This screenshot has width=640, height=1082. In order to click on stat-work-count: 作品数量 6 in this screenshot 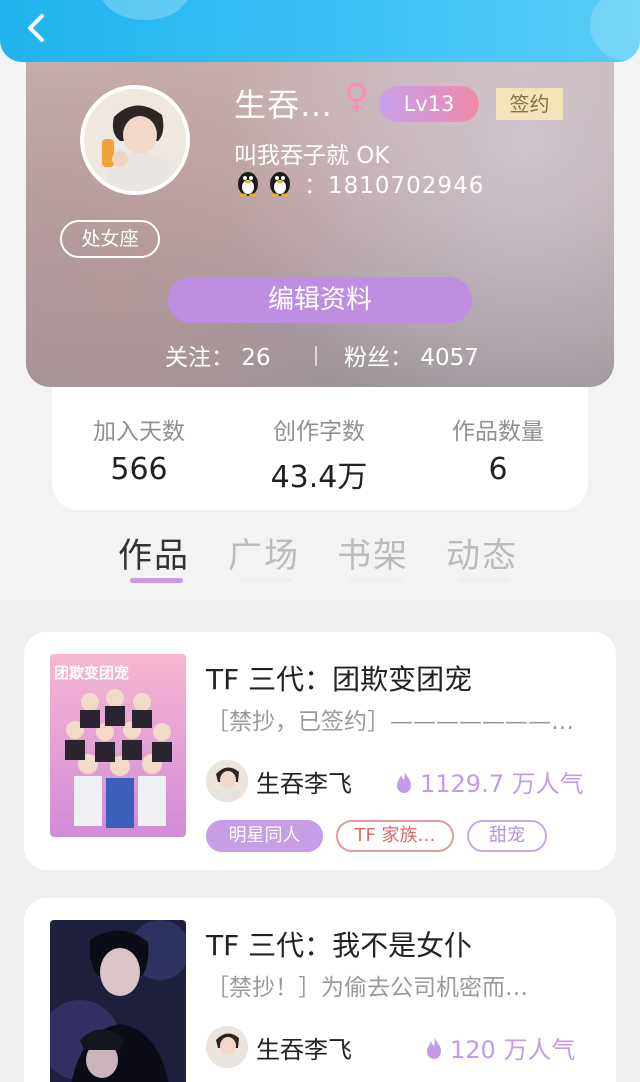, I will do `click(498, 449)`.